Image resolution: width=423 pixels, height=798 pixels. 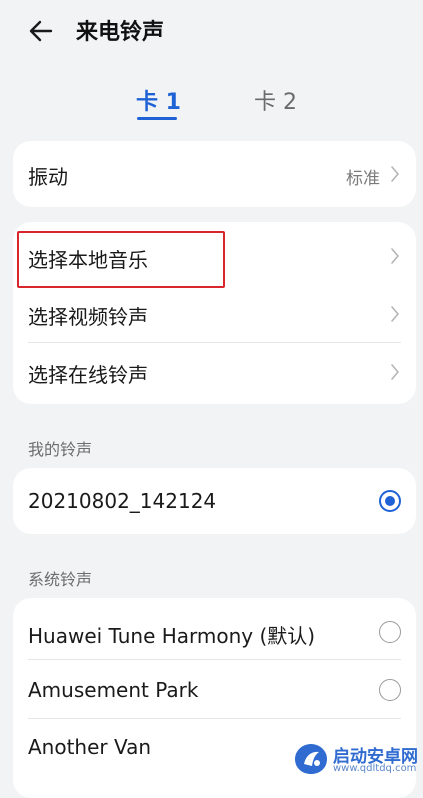 What do you see at coordinates (88, 317) in the screenshot?
I see `select-video-ringtone-label: 选择视频铃声` at bounding box center [88, 317].